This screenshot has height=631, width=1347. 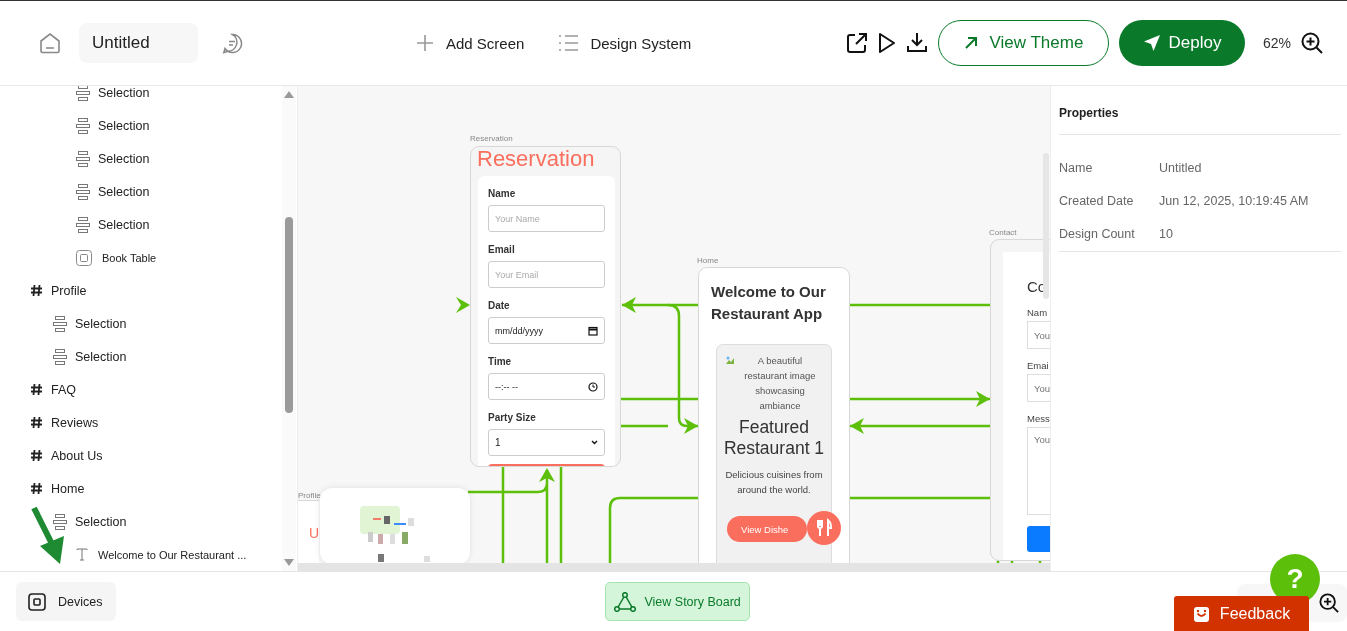 What do you see at coordinates (1038, 418) in the screenshot?
I see `field-label: Mess` at bounding box center [1038, 418].